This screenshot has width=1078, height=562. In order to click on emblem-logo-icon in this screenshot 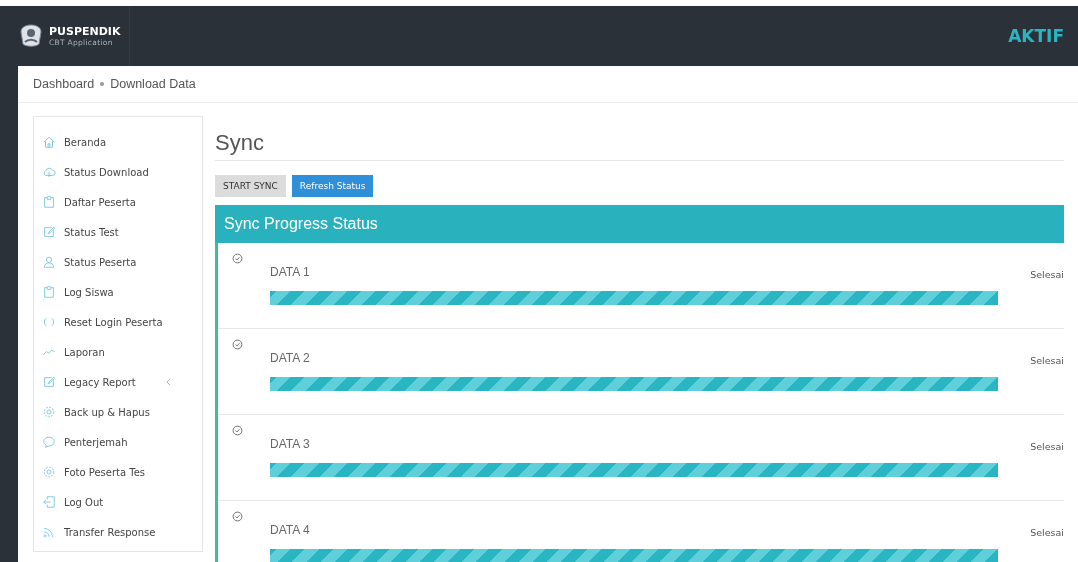, I will do `click(31, 36)`.